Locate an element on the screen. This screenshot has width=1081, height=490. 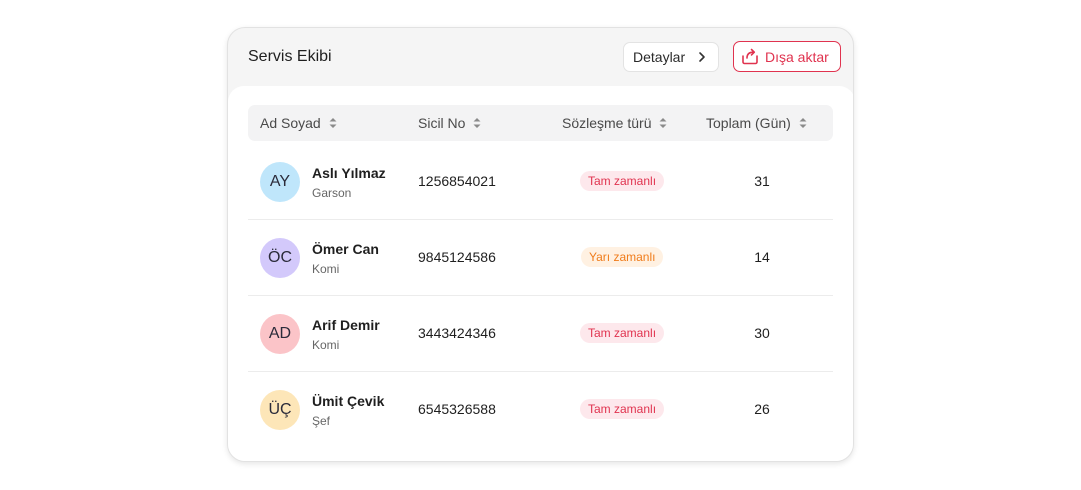
avatar-initials: AY is located at coordinates (280, 181).